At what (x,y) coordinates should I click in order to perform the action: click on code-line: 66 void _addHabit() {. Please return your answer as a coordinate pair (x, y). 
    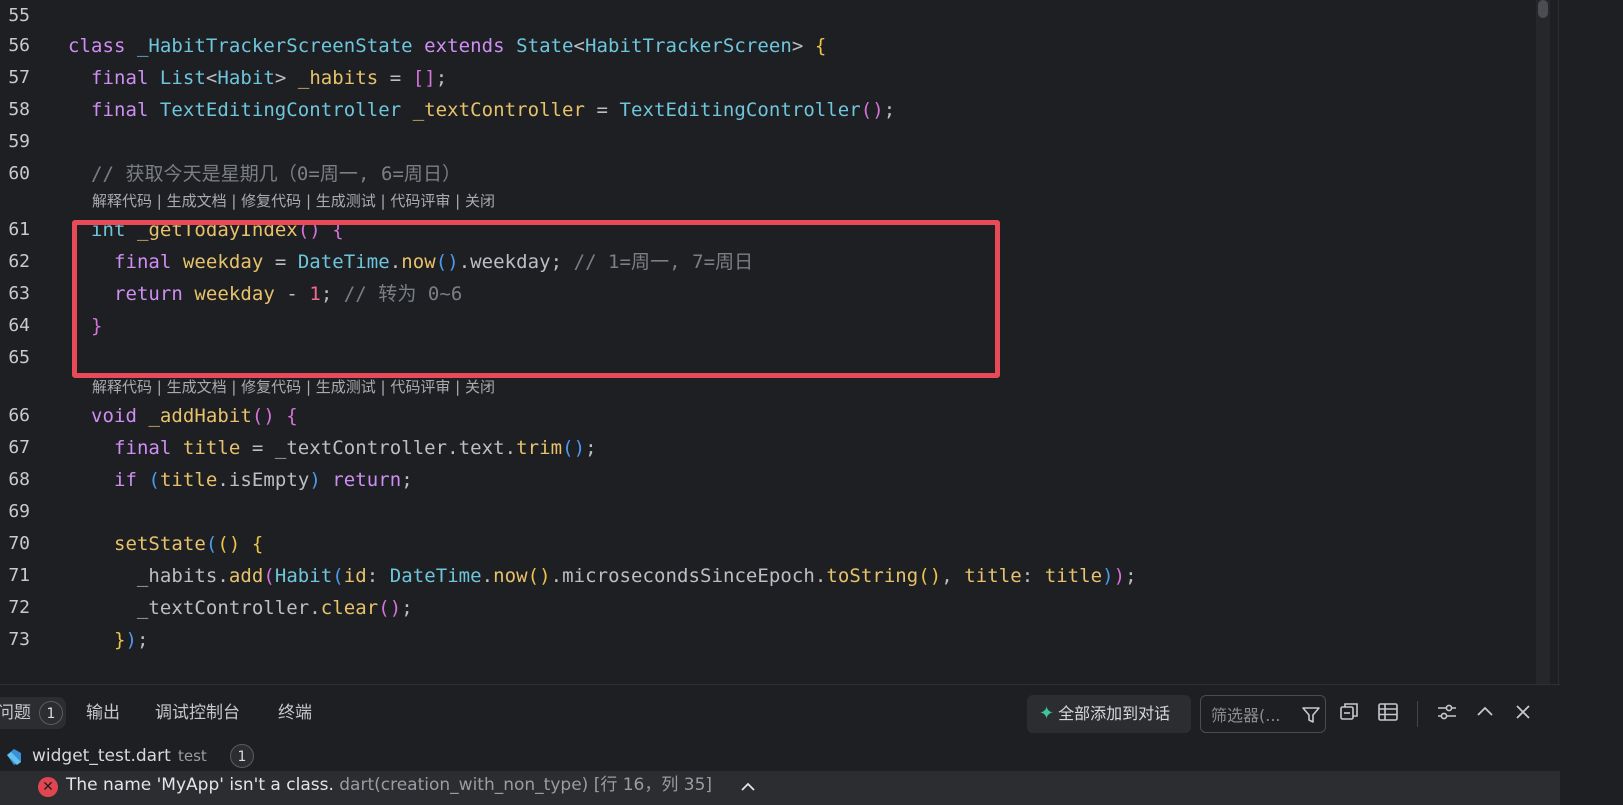
    Looking at the image, I should click on (770, 416).